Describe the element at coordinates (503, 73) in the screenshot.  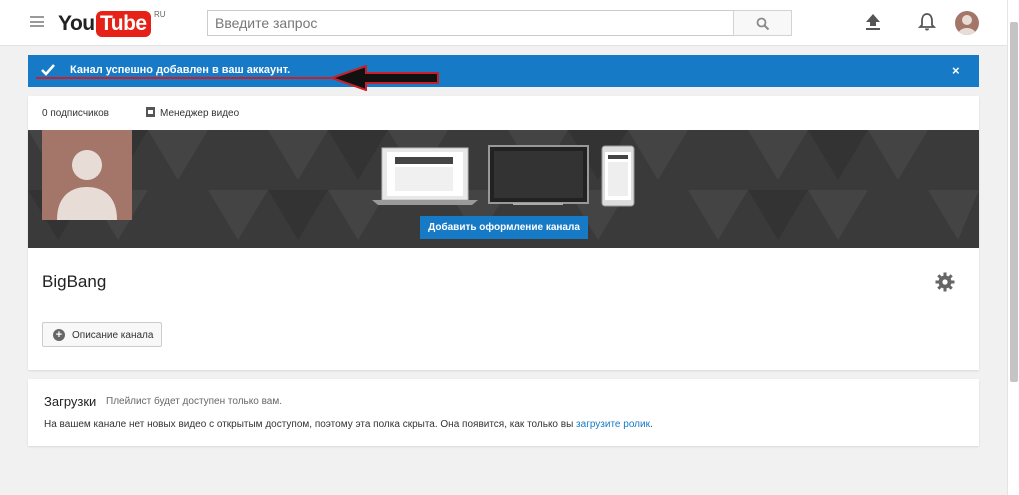
I see `success-alert: Канал успешно добавлен в ваш аккаунт. ×` at that location.